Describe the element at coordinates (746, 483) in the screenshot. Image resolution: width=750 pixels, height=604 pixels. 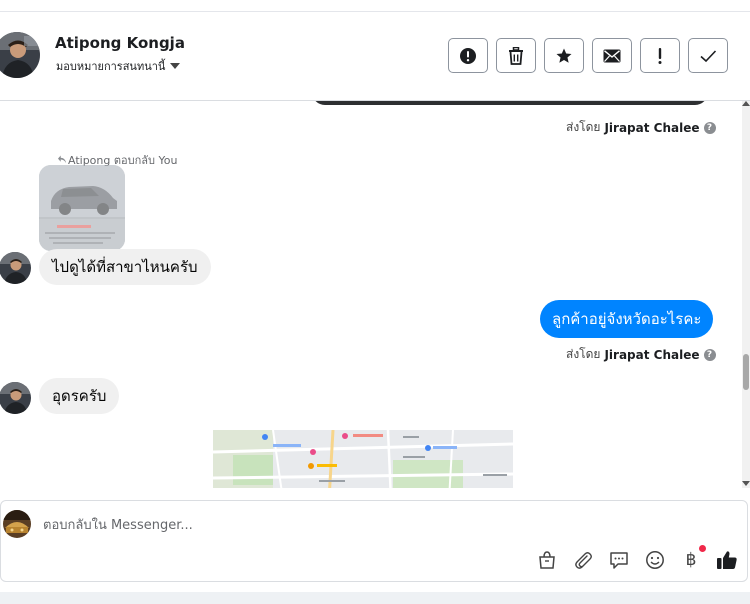
I see `scroll-down-arrow-icon` at that location.